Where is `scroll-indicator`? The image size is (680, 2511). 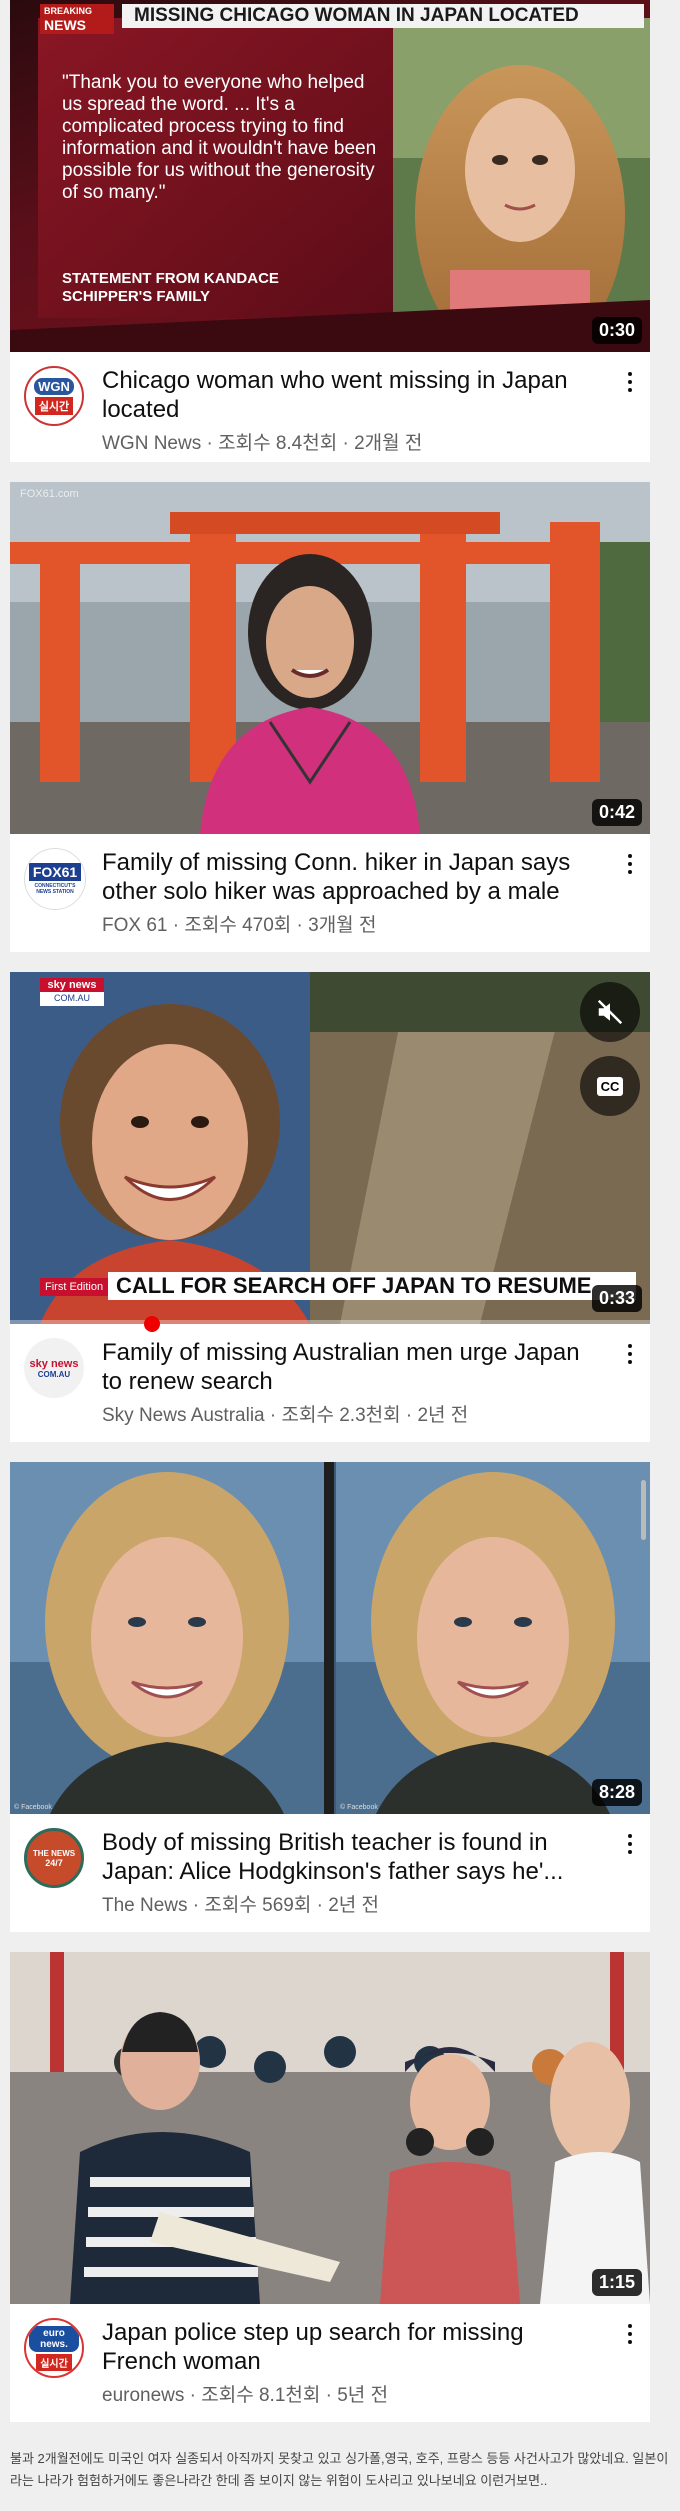
scroll-indicator is located at coordinates (643, 1510).